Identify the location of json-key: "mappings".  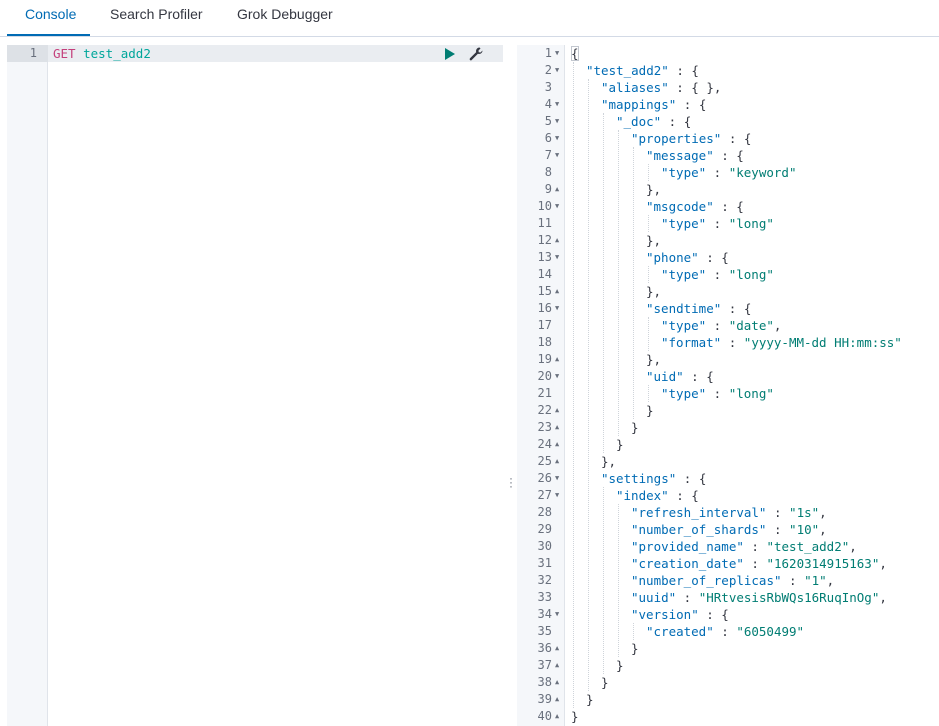
(639, 104).